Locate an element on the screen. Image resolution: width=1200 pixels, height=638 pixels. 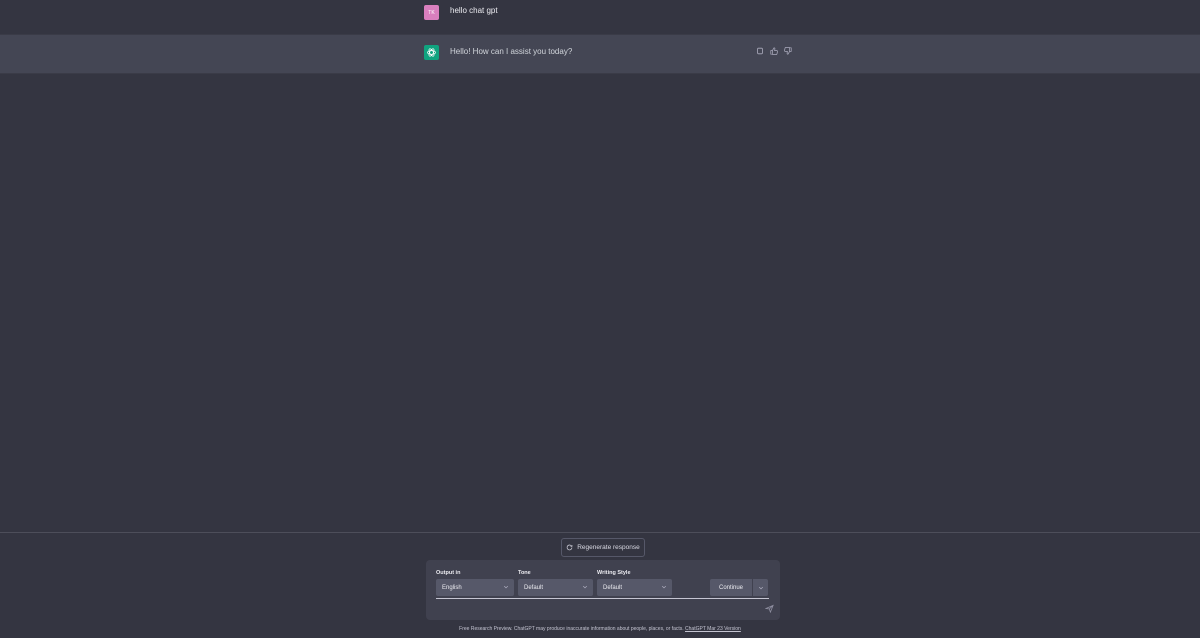
prompt-input-wrapper is located at coordinates (602, 608).